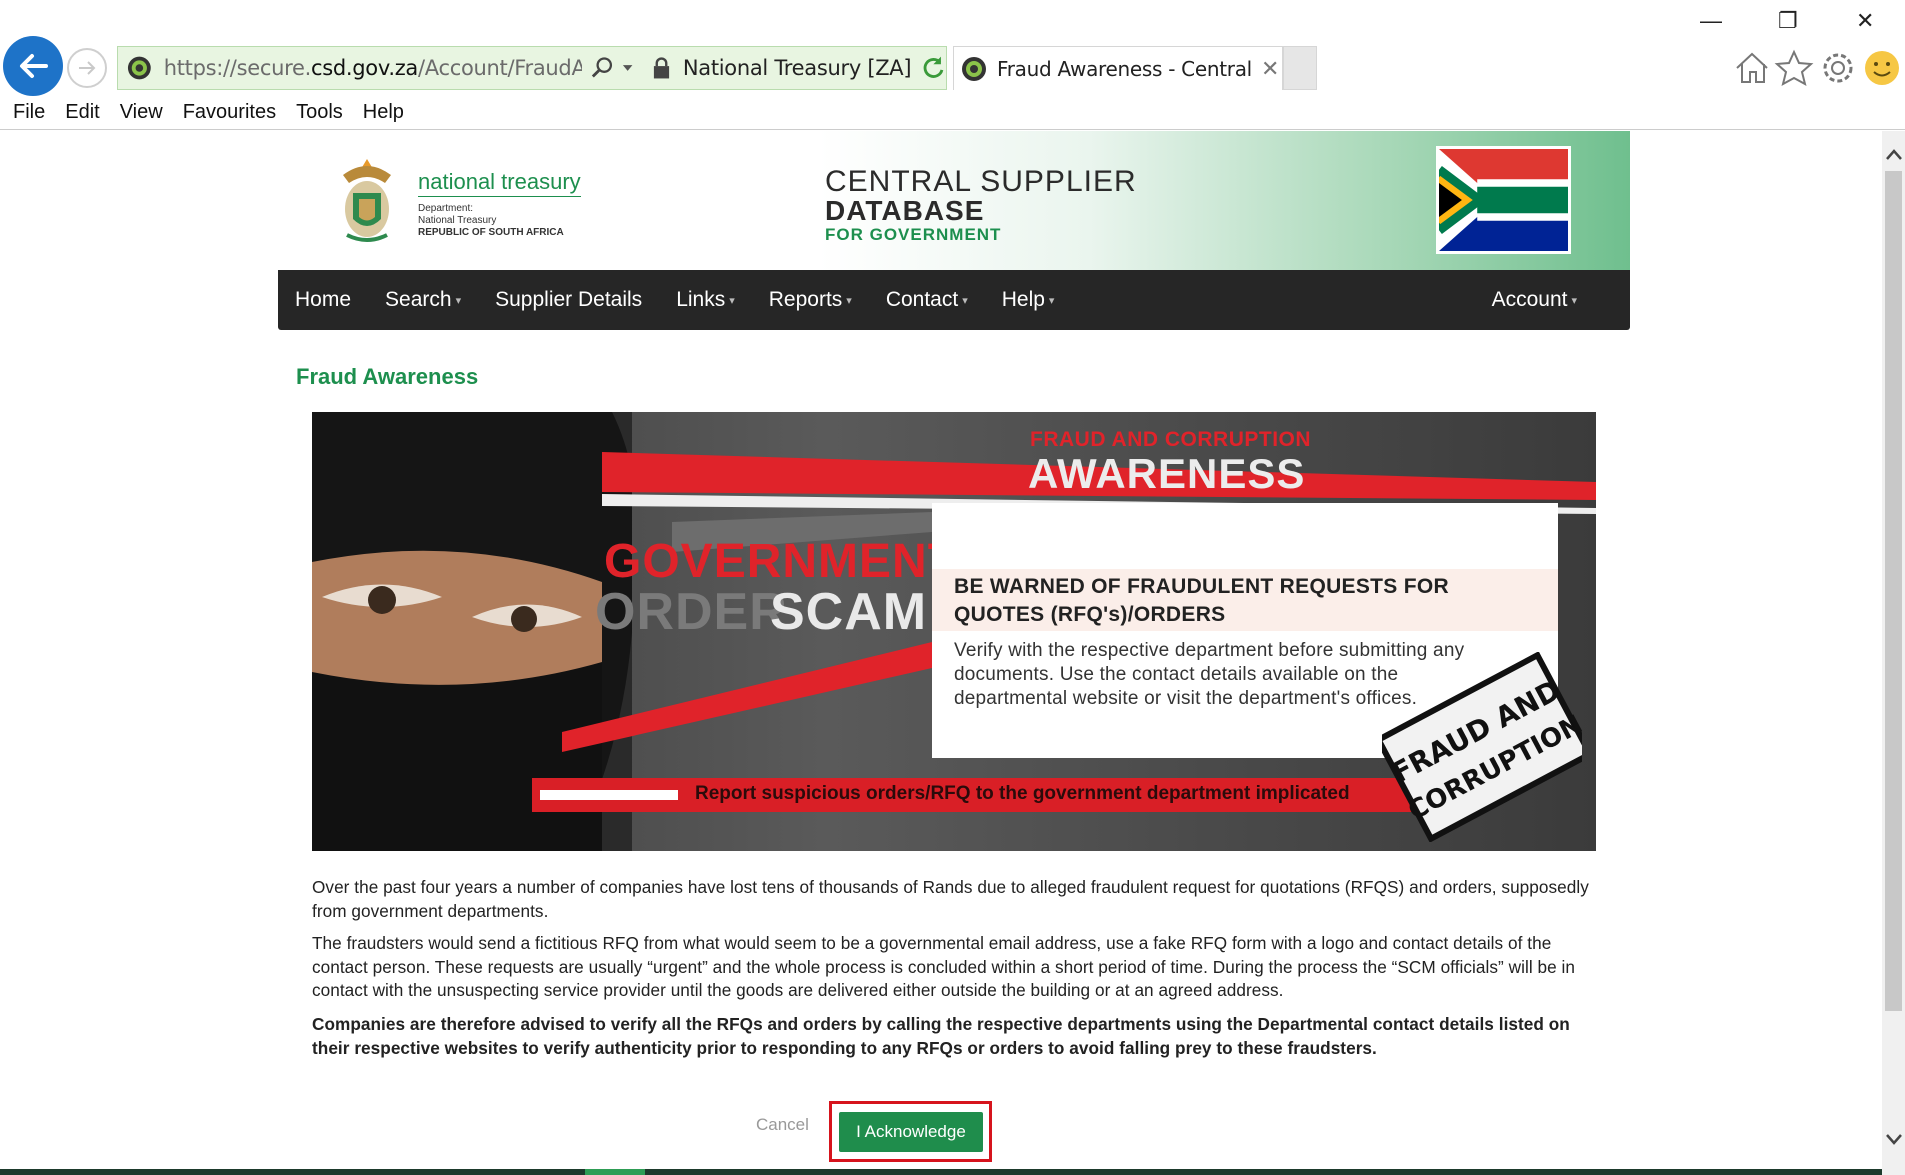 This screenshot has width=1905, height=1175. Describe the element at coordinates (1882, 68) in the screenshot. I see `feedback-smiley-icon` at that location.